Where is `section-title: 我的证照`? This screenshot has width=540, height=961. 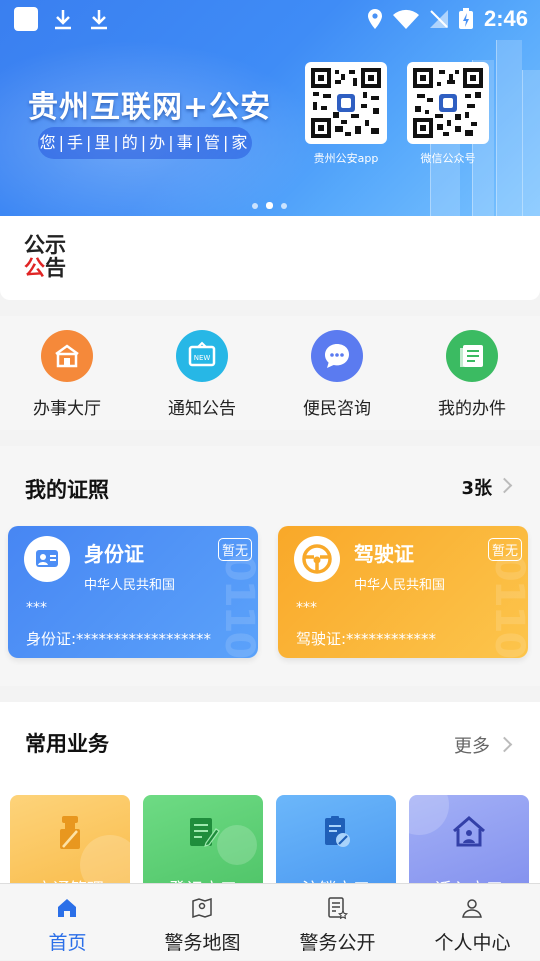 section-title: 我的证照 is located at coordinates (67, 490).